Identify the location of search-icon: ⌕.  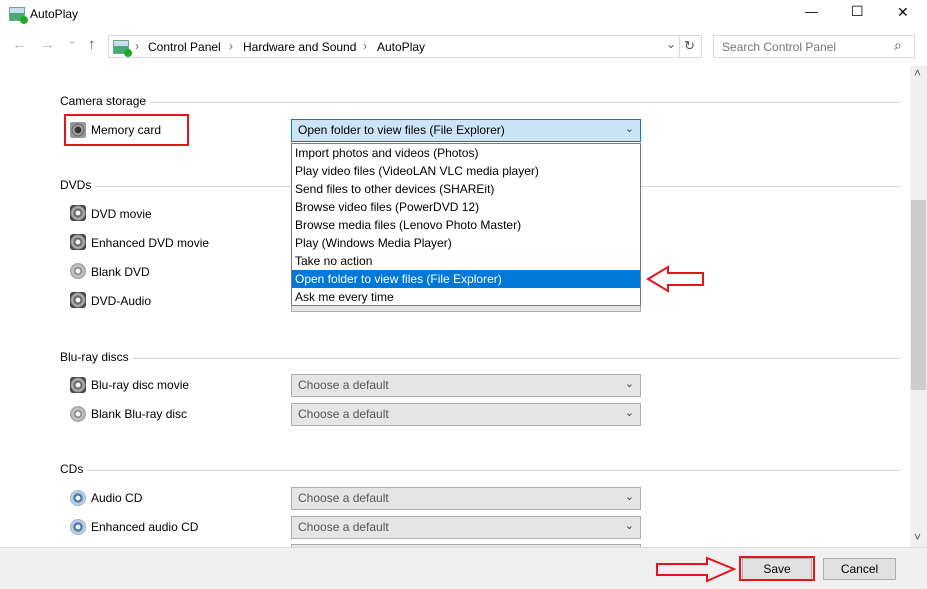
(898, 45).